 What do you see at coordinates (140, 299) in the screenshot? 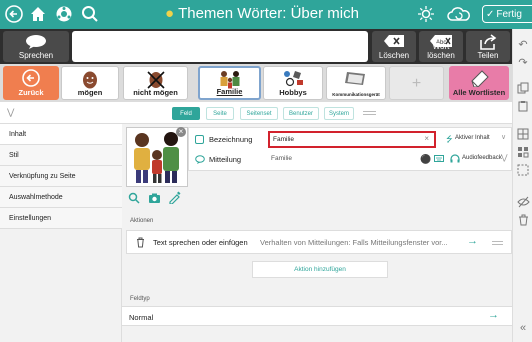
I see `fieldtype-section-label: Feldtyp` at bounding box center [140, 299].